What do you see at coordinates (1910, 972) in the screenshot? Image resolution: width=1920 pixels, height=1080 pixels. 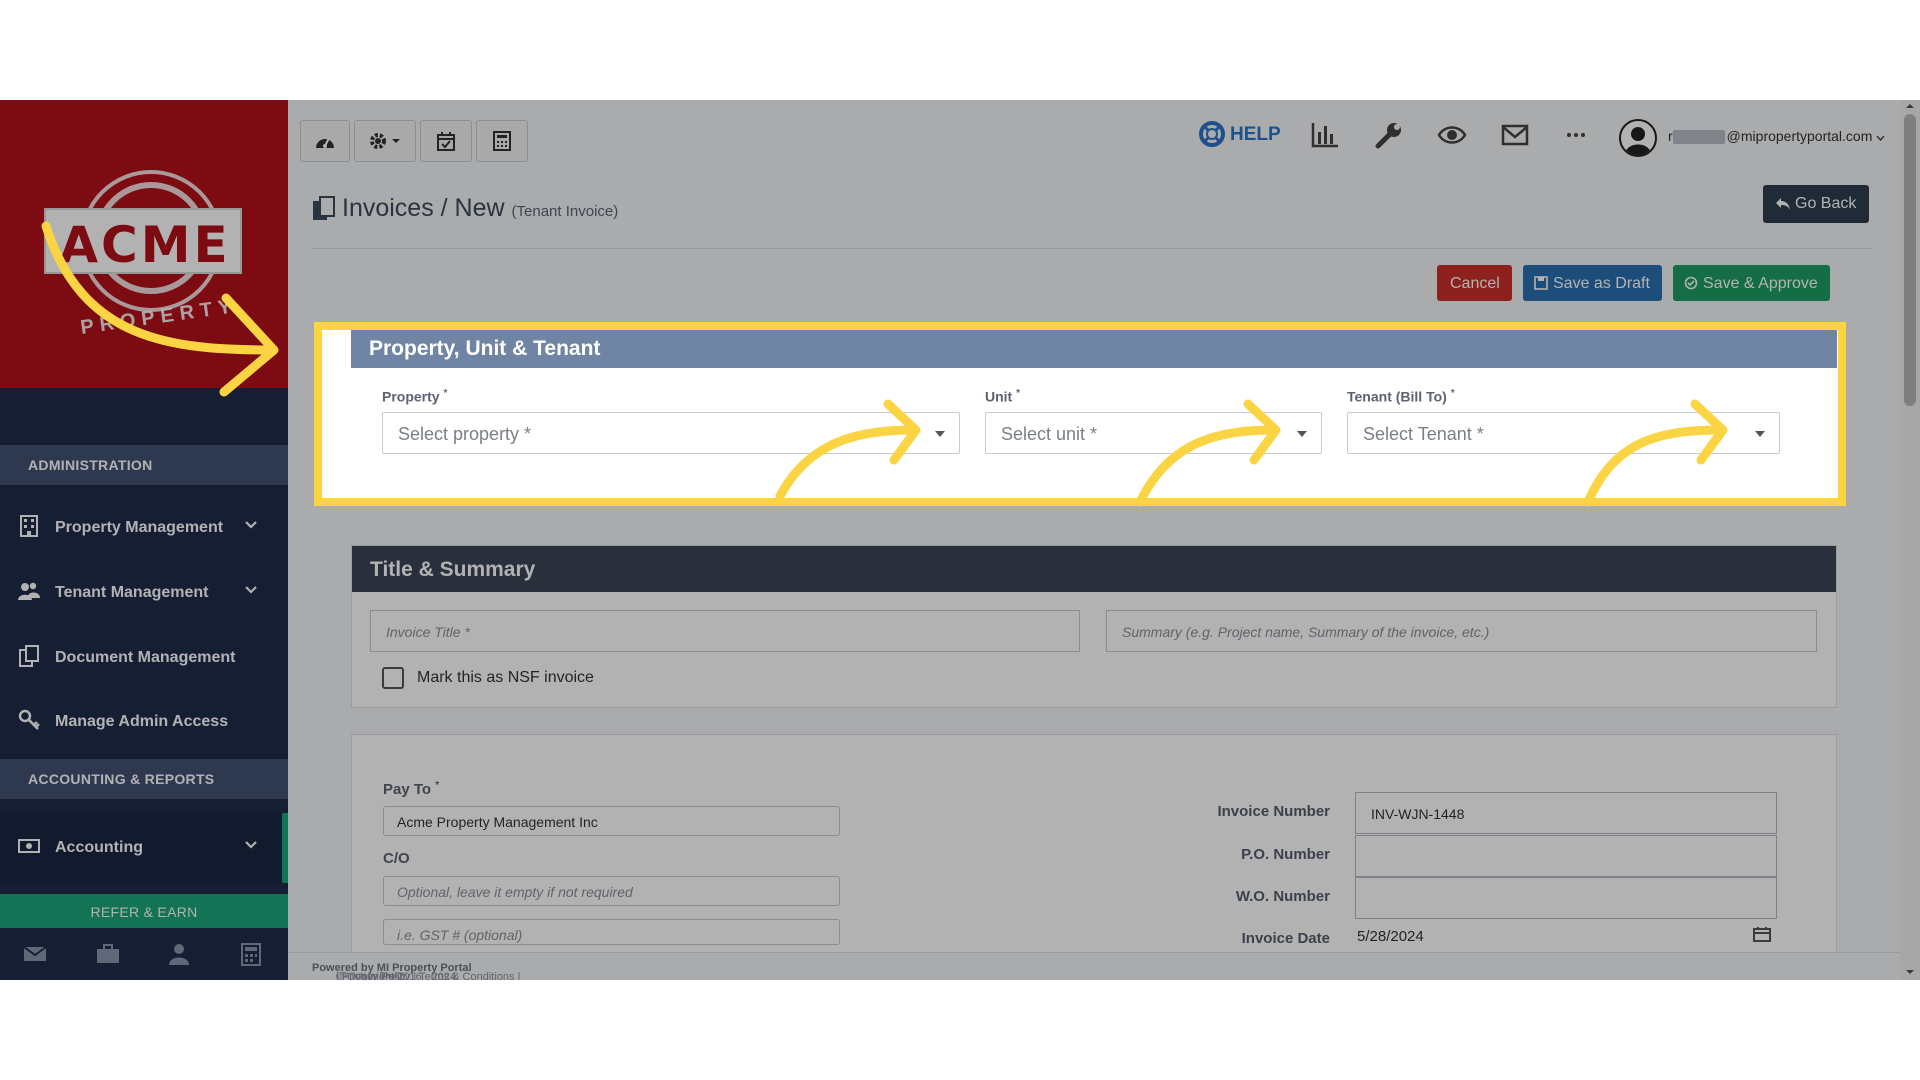 I see `scroll-down-arrow-icon` at bounding box center [1910, 972].